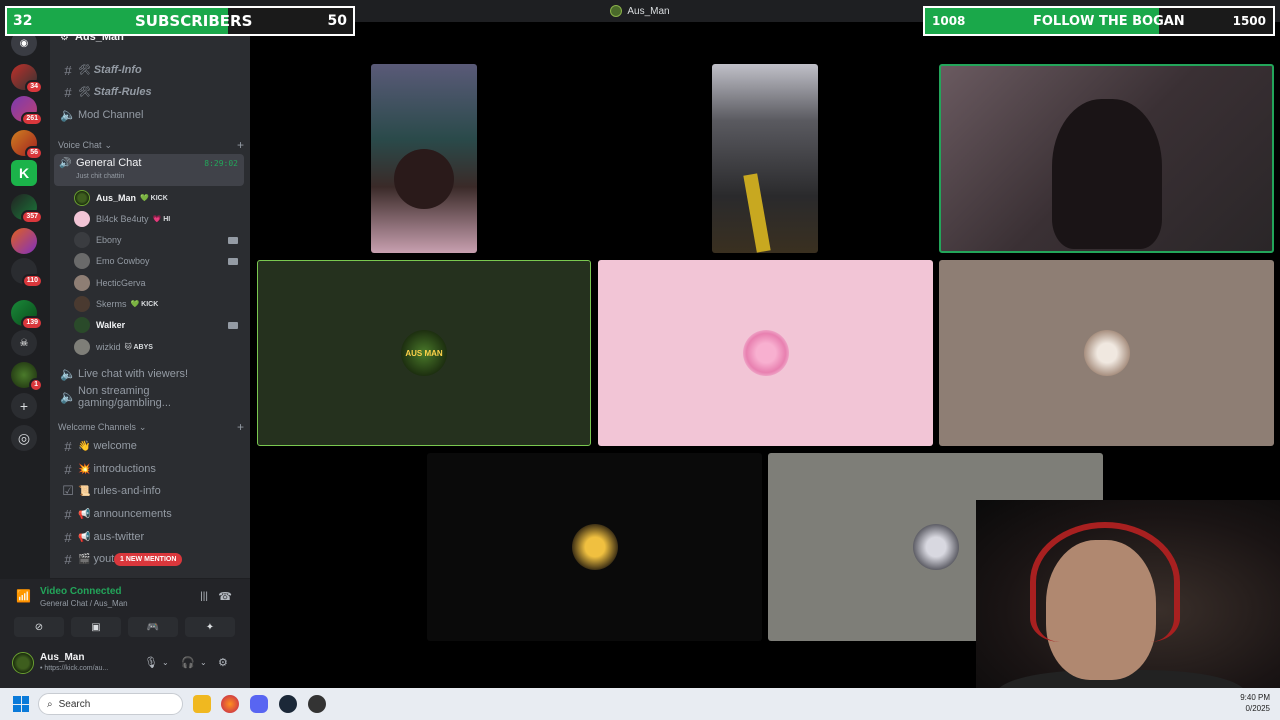 The image size is (1280, 720). Describe the element at coordinates (150, 70) in the screenshot. I see `channel-staff-info: # 🛠 Staff-Info` at that location.